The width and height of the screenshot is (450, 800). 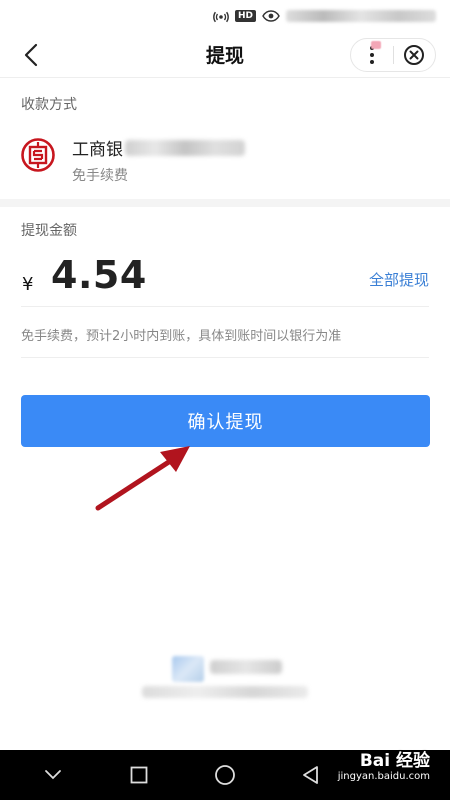 I want to click on amount-section-label: 提现金额, so click(x=49, y=231).